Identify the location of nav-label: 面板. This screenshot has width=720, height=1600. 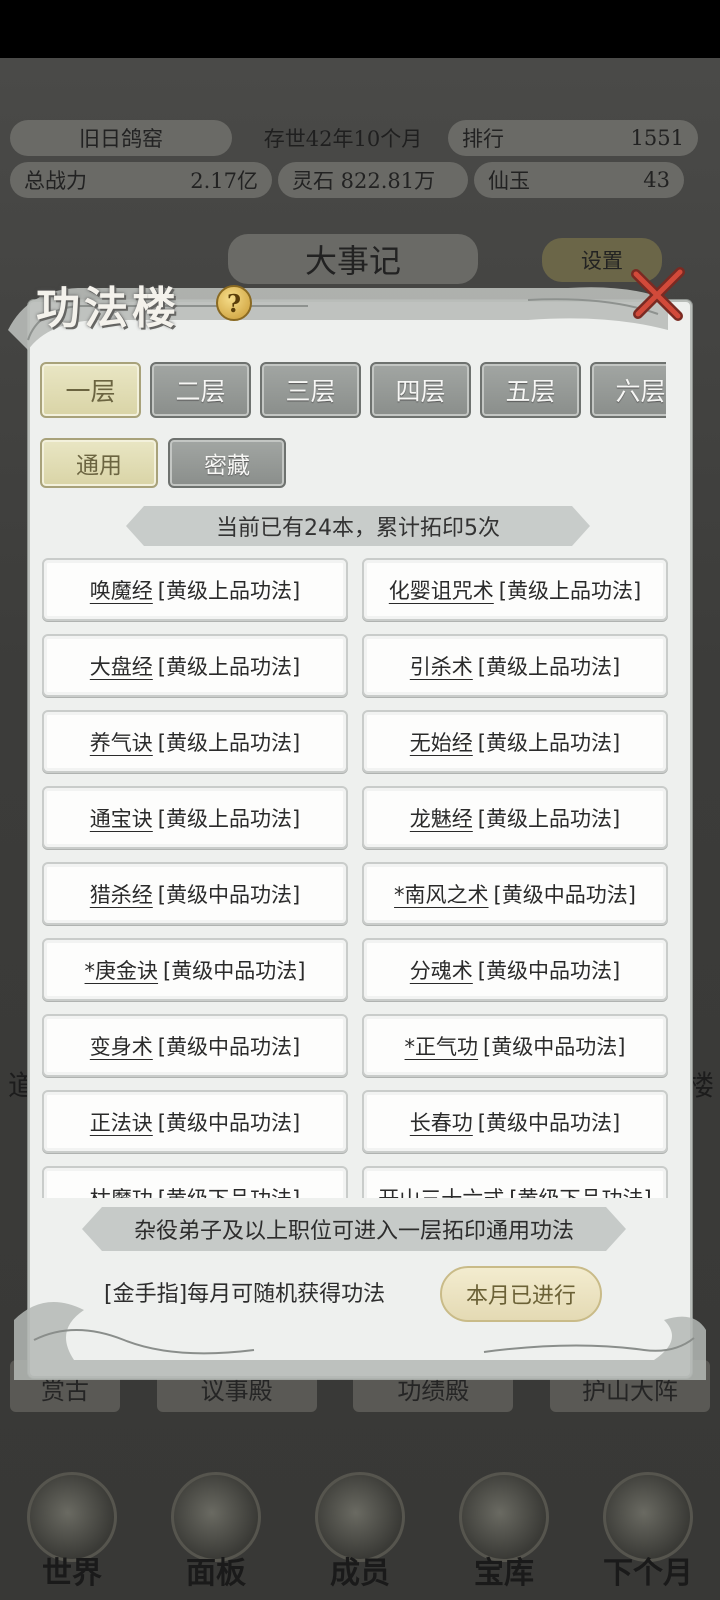
(216, 1573).